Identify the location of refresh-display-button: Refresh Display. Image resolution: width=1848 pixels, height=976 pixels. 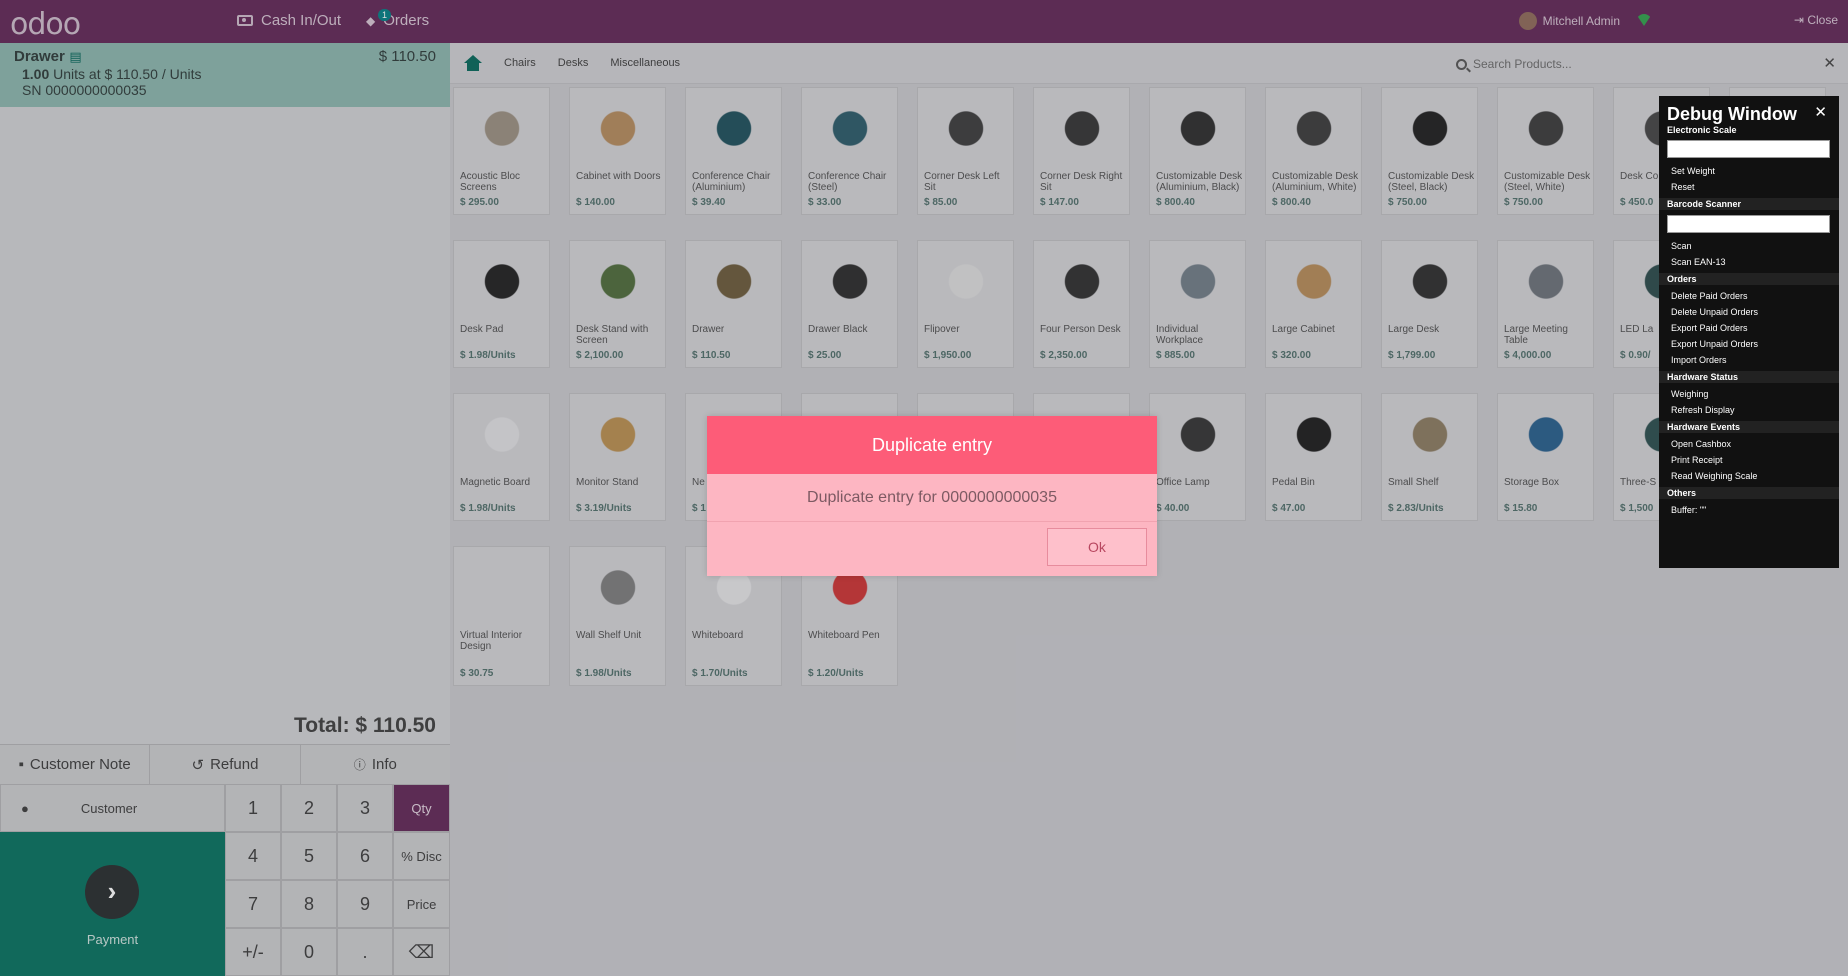
(1751, 410).